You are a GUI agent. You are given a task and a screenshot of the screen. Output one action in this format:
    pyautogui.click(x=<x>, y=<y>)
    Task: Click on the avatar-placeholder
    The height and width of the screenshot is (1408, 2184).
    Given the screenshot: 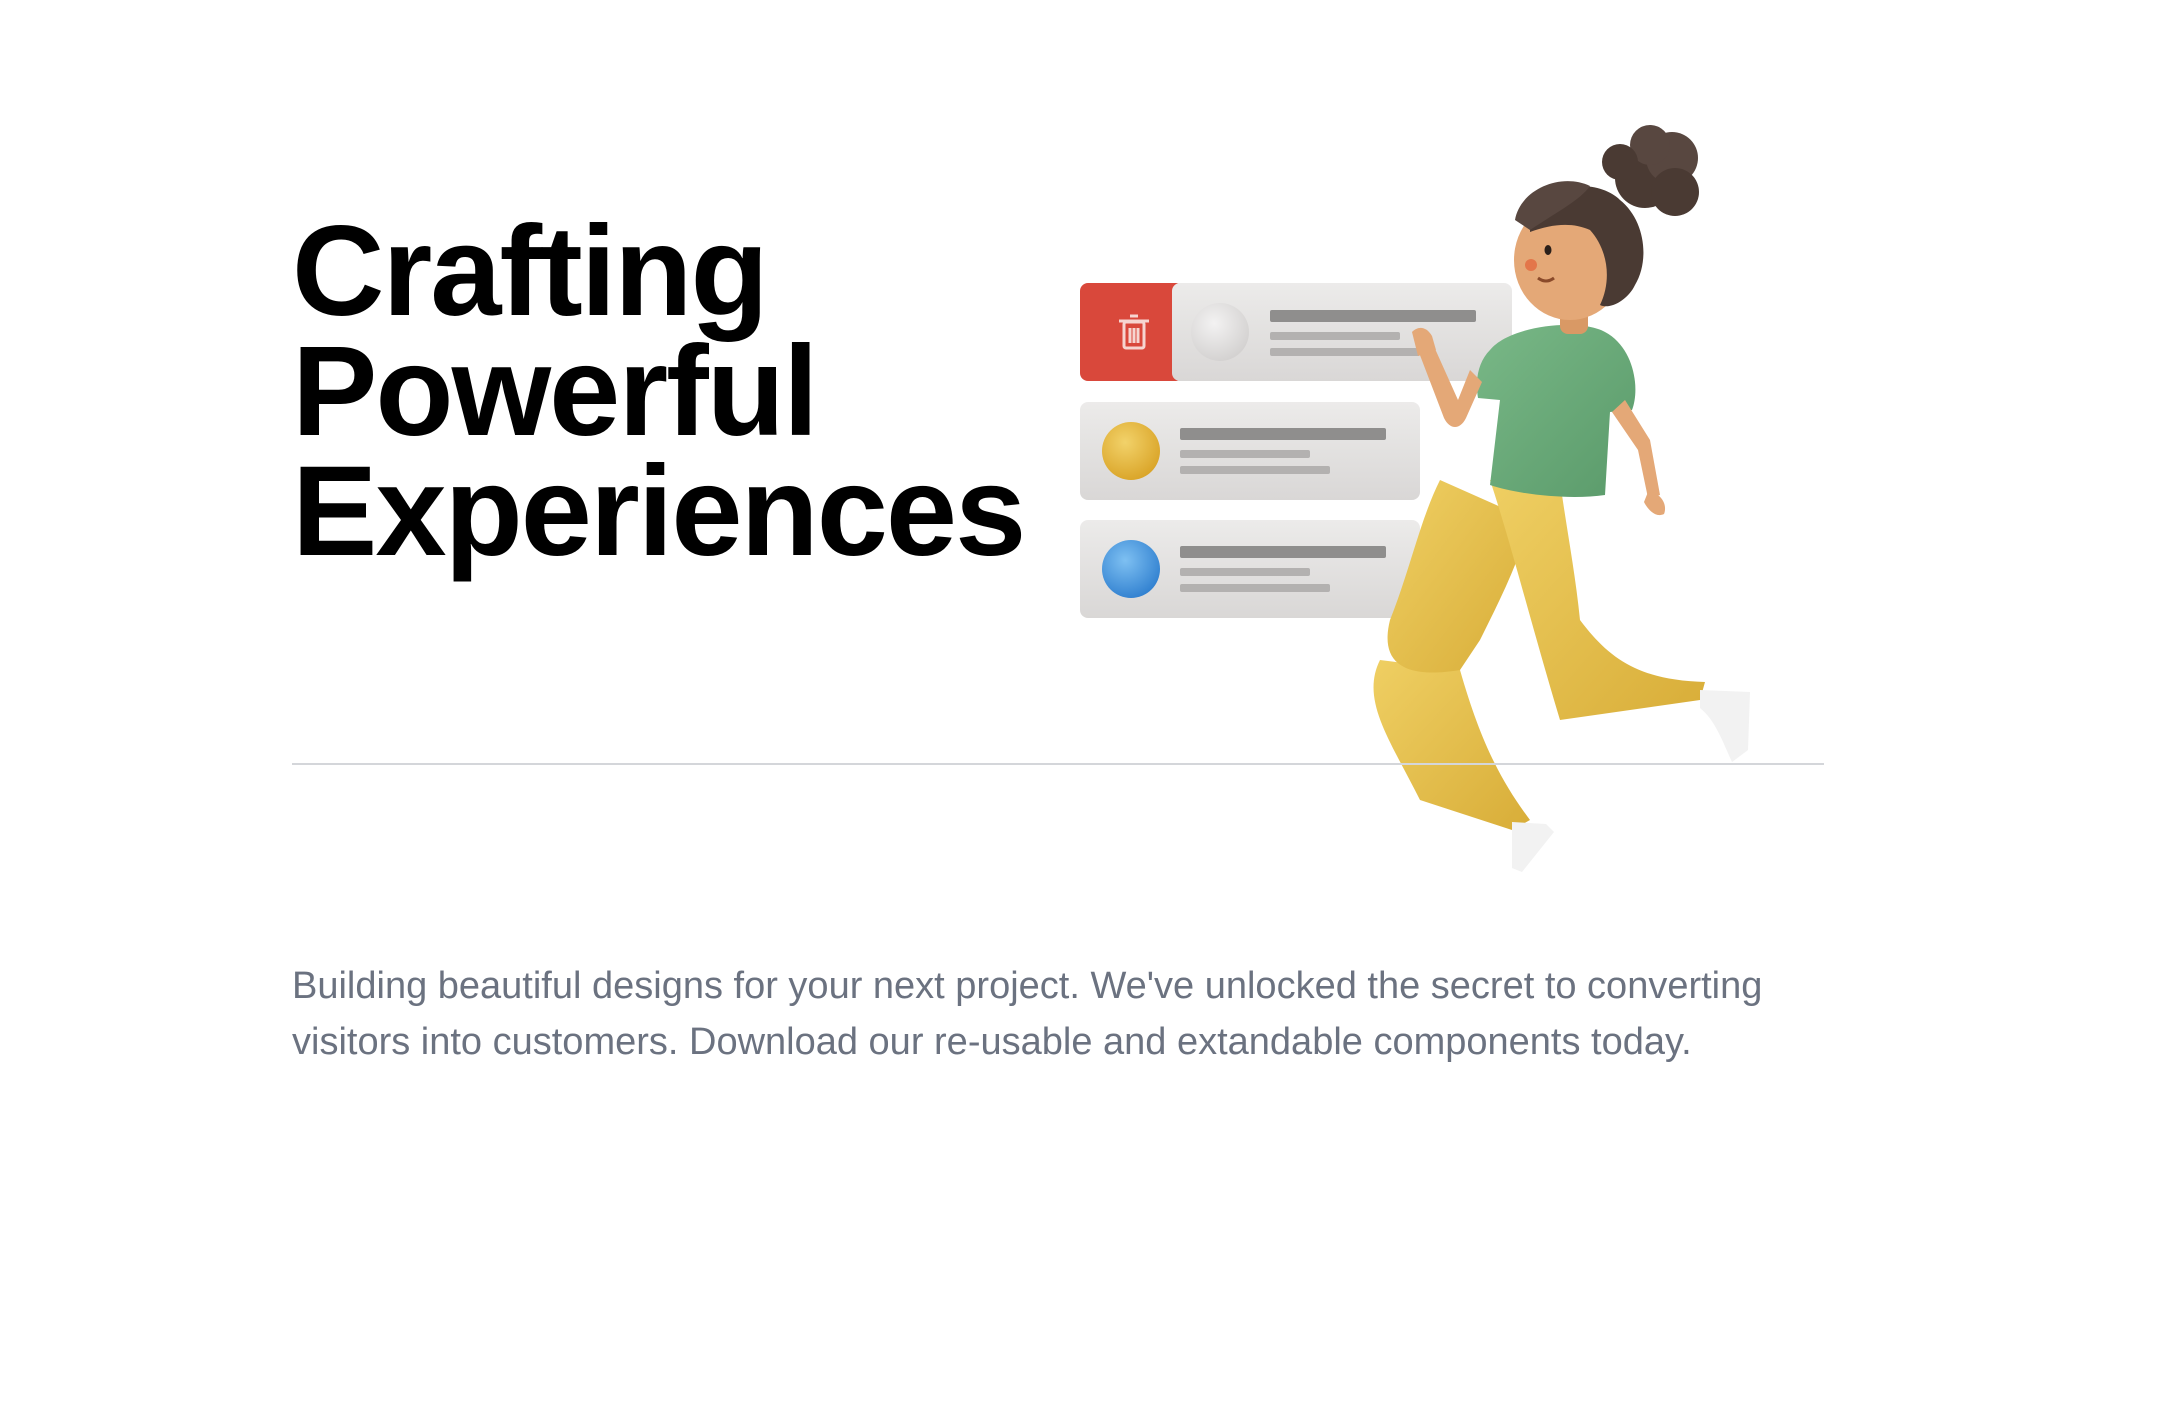 What is the action you would take?
    pyautogui.click(x=1220, y=332)
    